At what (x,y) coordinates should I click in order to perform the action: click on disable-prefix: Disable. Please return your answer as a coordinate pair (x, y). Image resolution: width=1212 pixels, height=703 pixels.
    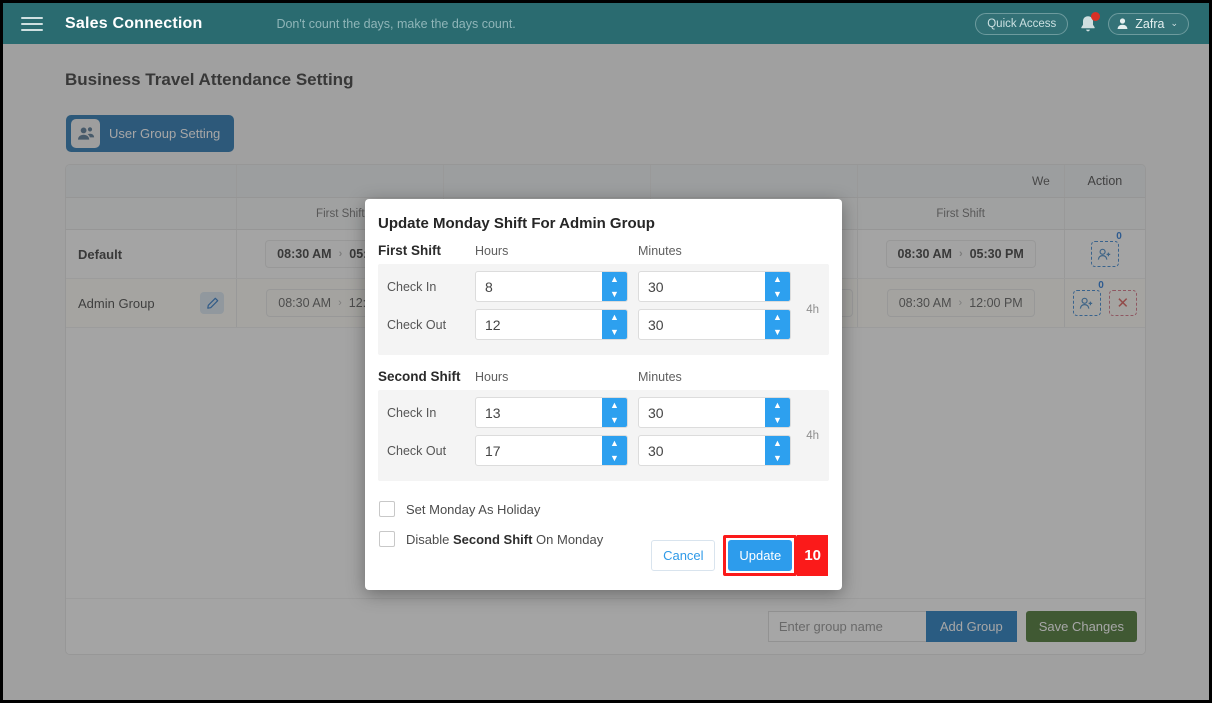
    Looking at the image, I should click on (429, 539).